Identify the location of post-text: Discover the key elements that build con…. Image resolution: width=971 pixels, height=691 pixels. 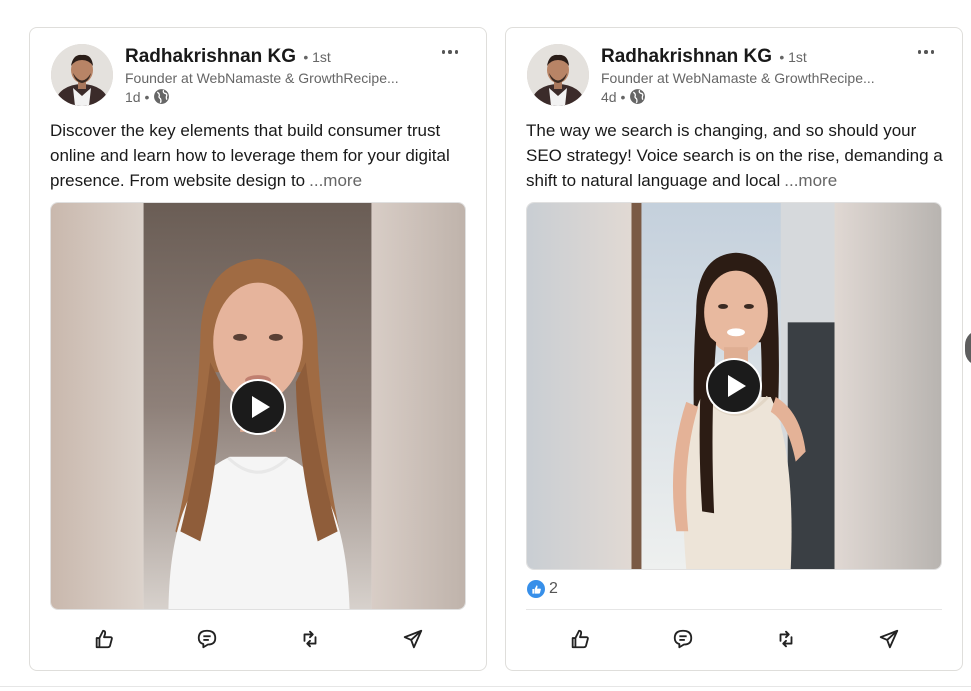
(260, 155).